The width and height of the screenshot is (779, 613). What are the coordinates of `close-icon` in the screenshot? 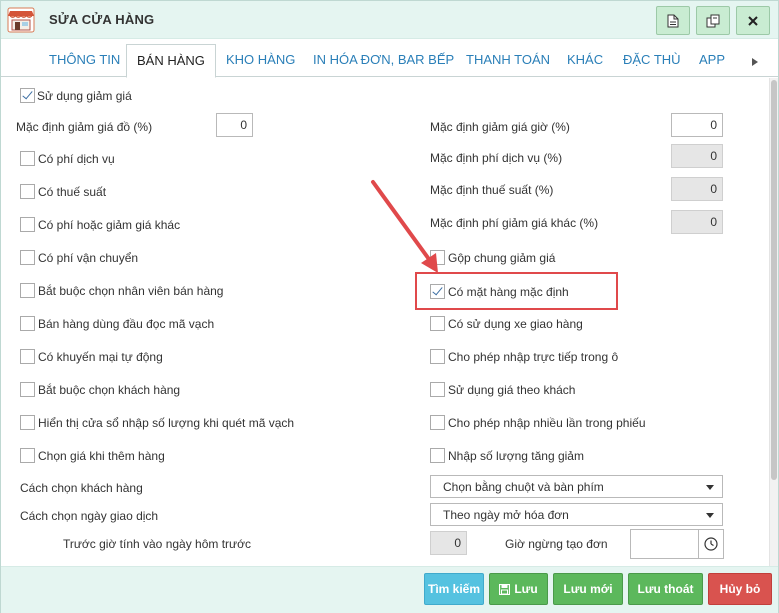 It's located at (753, 20).